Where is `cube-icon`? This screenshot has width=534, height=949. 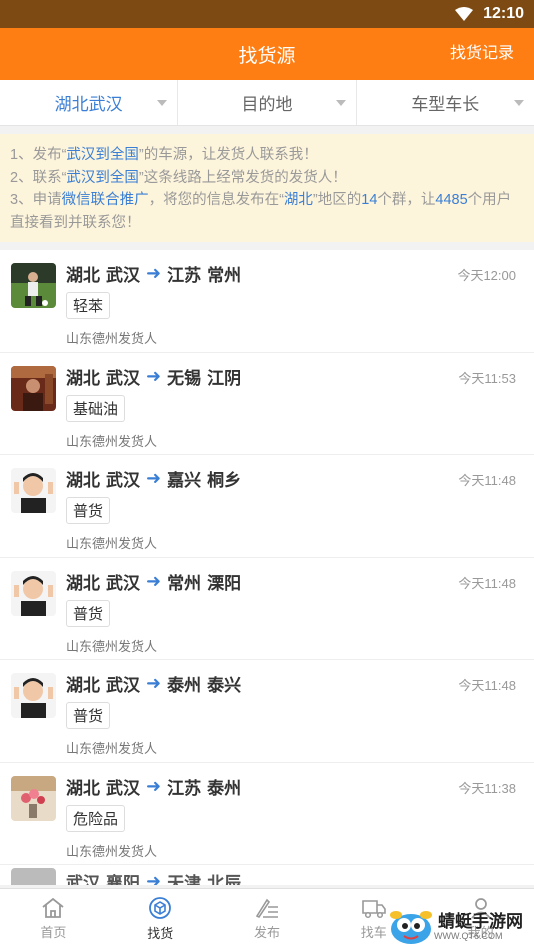 cube-icon is located at coordinates (160, 908).